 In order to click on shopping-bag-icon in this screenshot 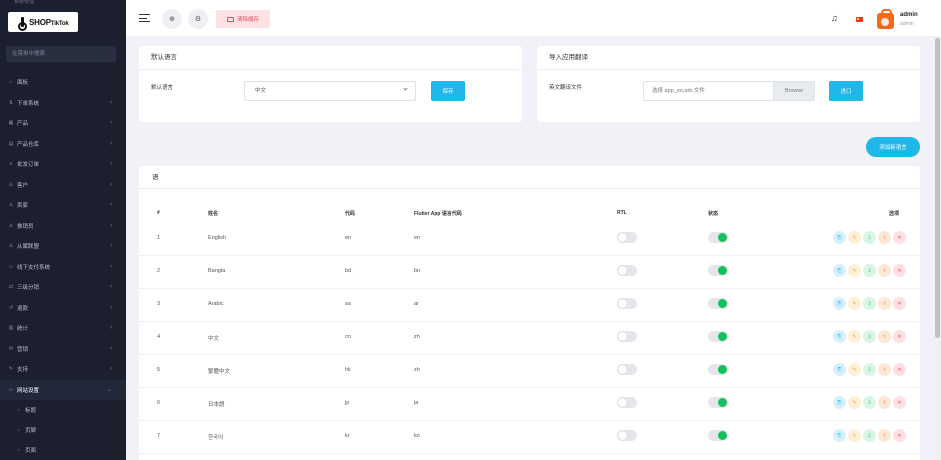, I will do `click(885, 19)`.